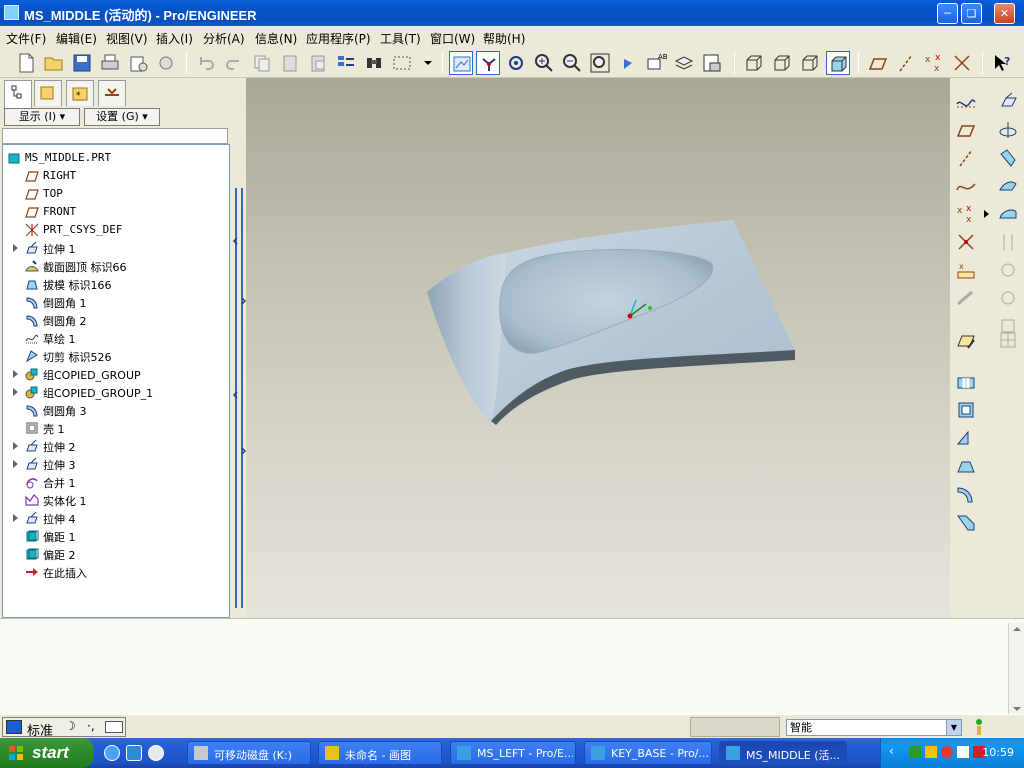 This screenshot has height=768, width=1024. Describe the element at coordinates (1016, 669) in the screenshot. I see `message-scrollbar` at that location.